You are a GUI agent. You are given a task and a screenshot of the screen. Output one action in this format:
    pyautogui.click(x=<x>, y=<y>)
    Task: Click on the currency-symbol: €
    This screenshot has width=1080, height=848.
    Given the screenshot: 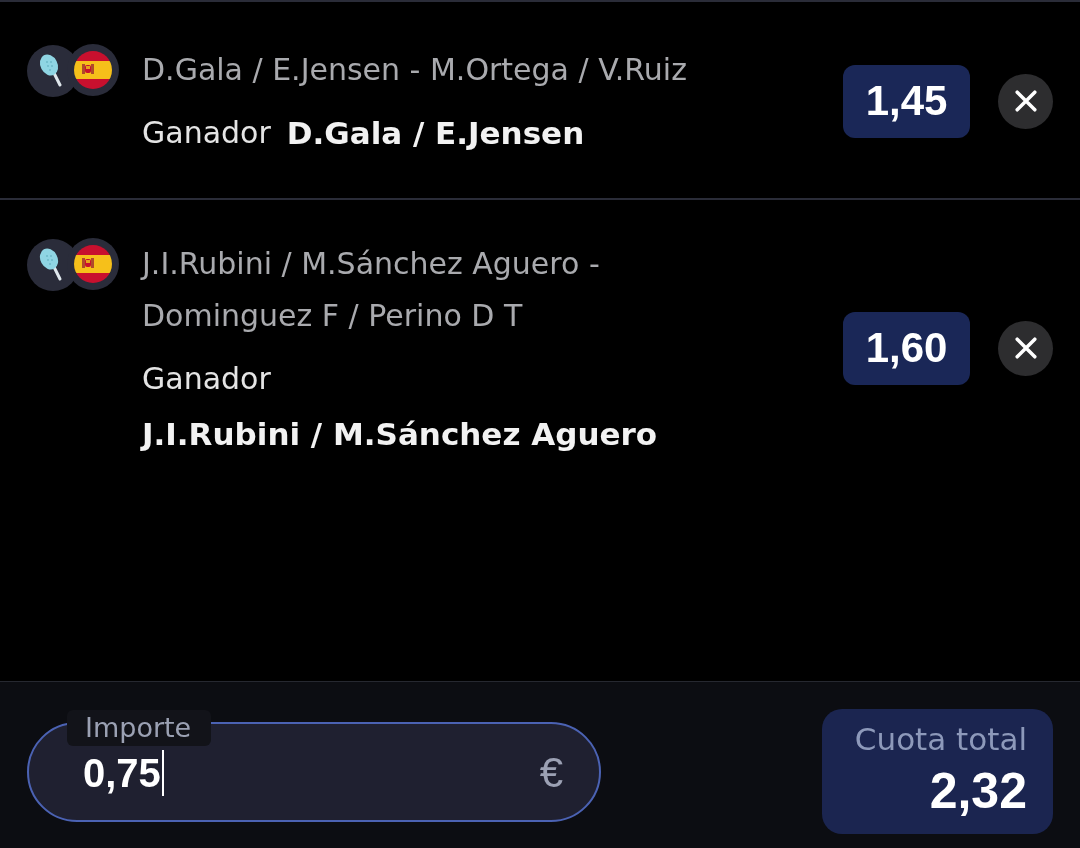 What is the action you would take?
    pyautogui.click(x=551, y=773)
    